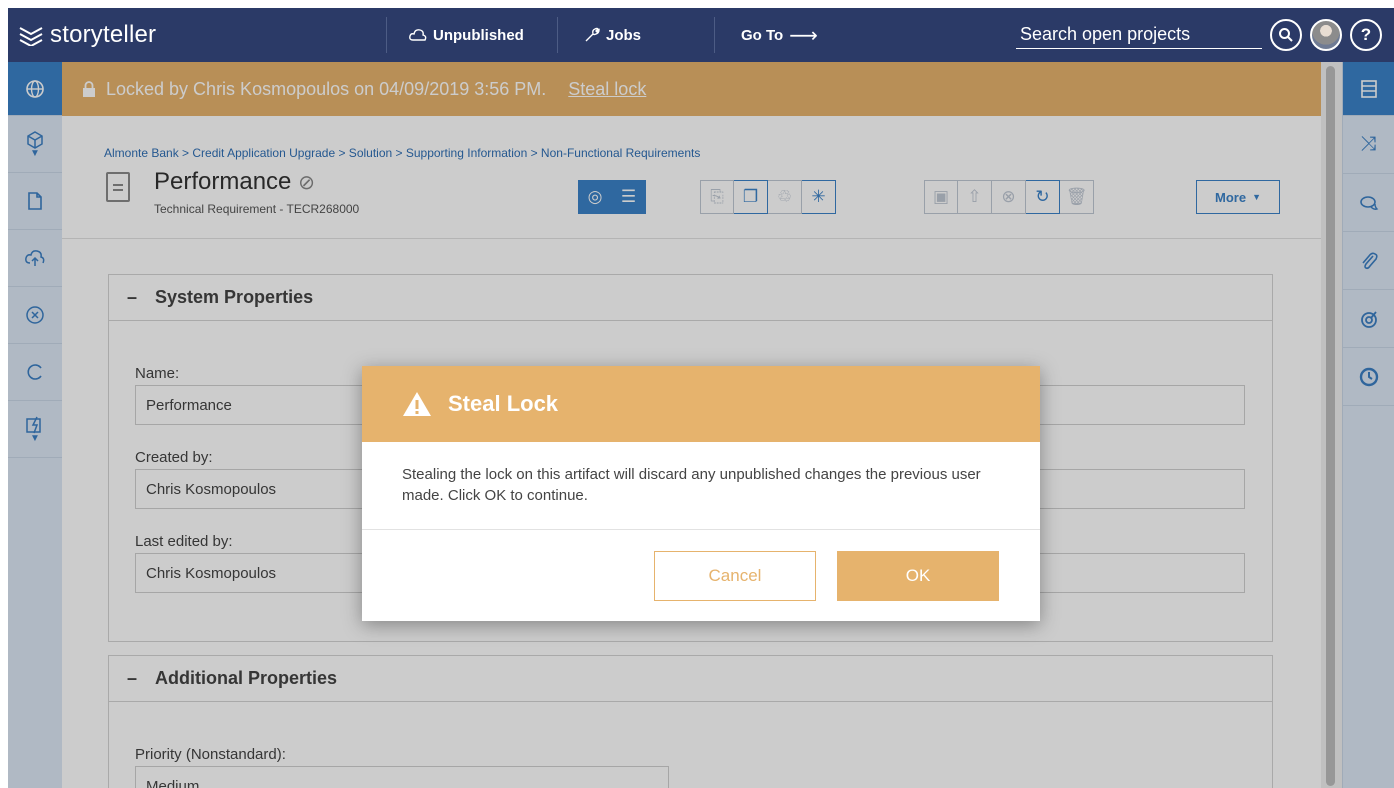 Image resolution: width=1394 pixels, height=788 pixels. Describe the element at coordinates (918, 576) in the screenshot. I see `ok-button: OK` at that location.